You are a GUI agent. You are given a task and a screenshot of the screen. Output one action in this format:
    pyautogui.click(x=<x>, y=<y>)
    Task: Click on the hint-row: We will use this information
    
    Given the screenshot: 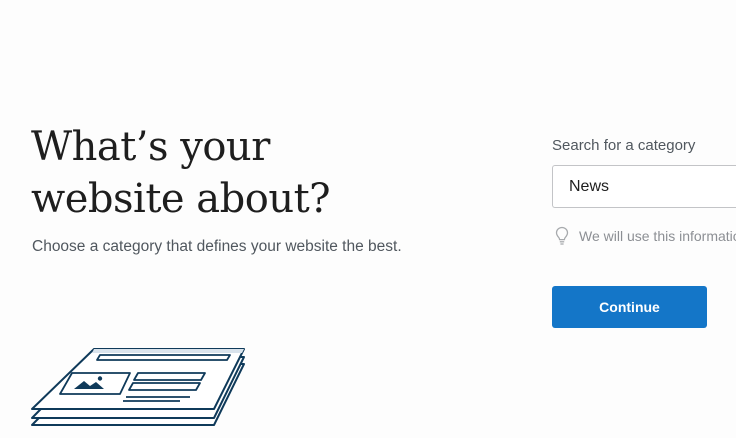 What is the action you would take?
    pyautogui.click(x=645, y=236)
    